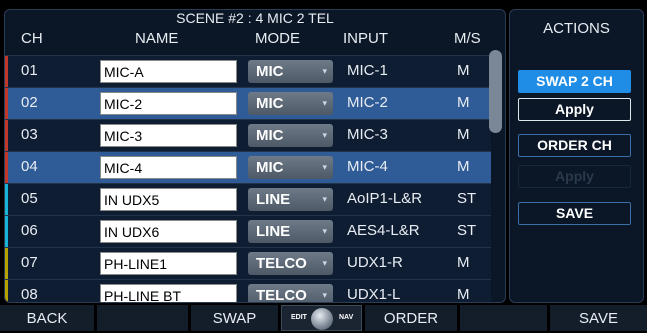  I want to click on input-source: UDX1-L, so click(374, 294).